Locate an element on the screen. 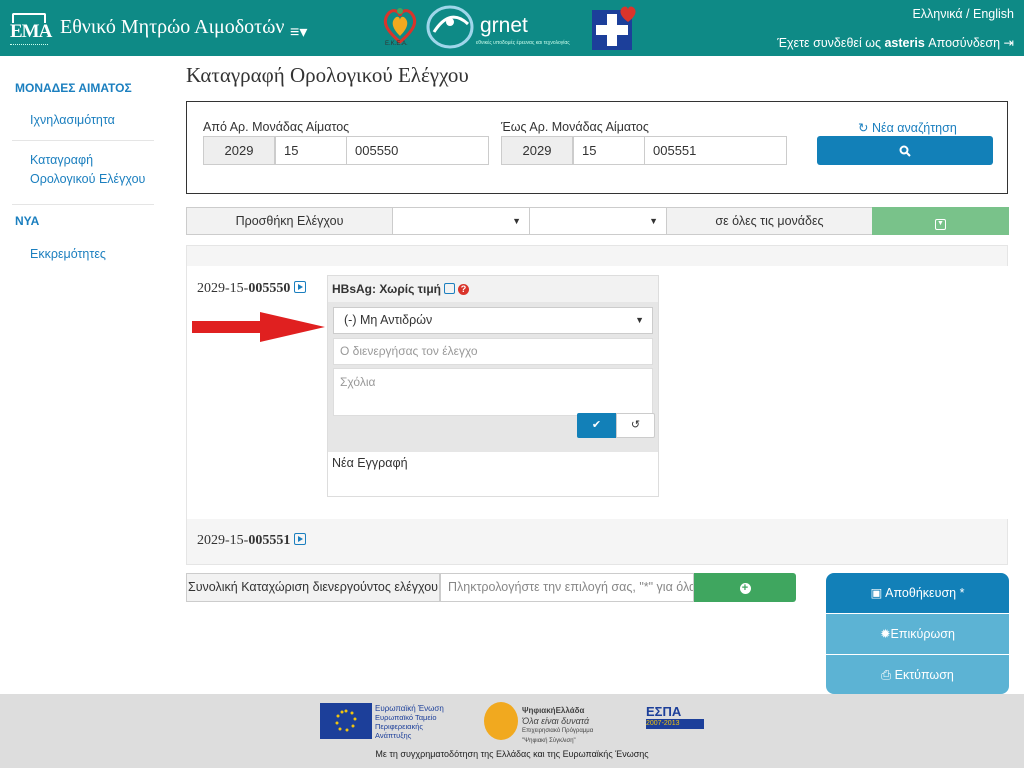 This screenshot has height=768, width=1024. eu-flag-icon is located at coordinates (346, 721).